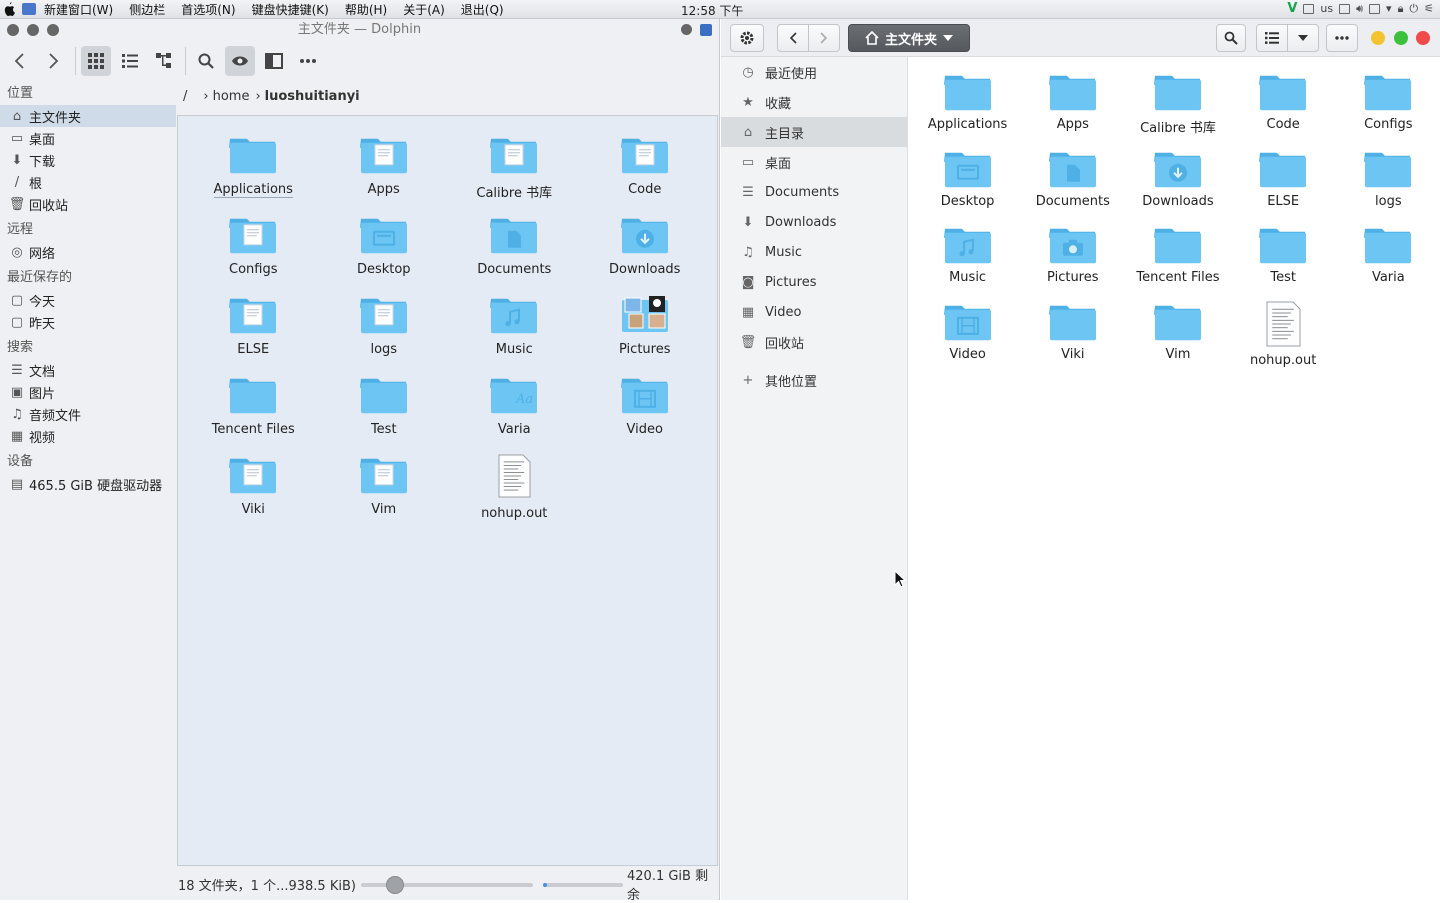 The width and height of the screenshot is (1440, 903). What do you see at coordinates (1309, 8) in the screenshot?
I see `keyboard-icon` at bounding box center [1309, 8].